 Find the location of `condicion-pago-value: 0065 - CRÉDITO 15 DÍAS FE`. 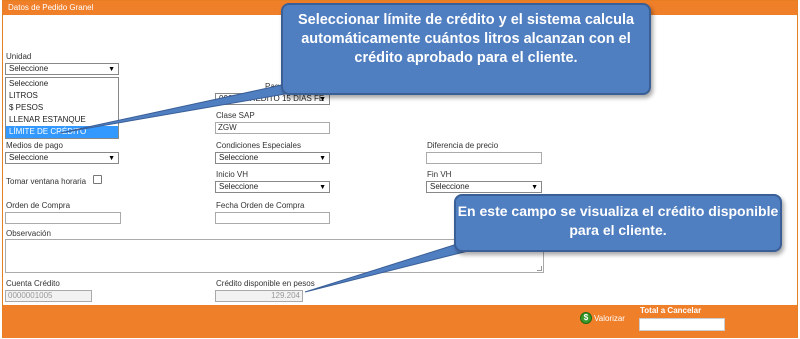

condicion-pago-value: 0065 - CRÉDITO 15 DÍAS FE is located at coordinates (272, 98).